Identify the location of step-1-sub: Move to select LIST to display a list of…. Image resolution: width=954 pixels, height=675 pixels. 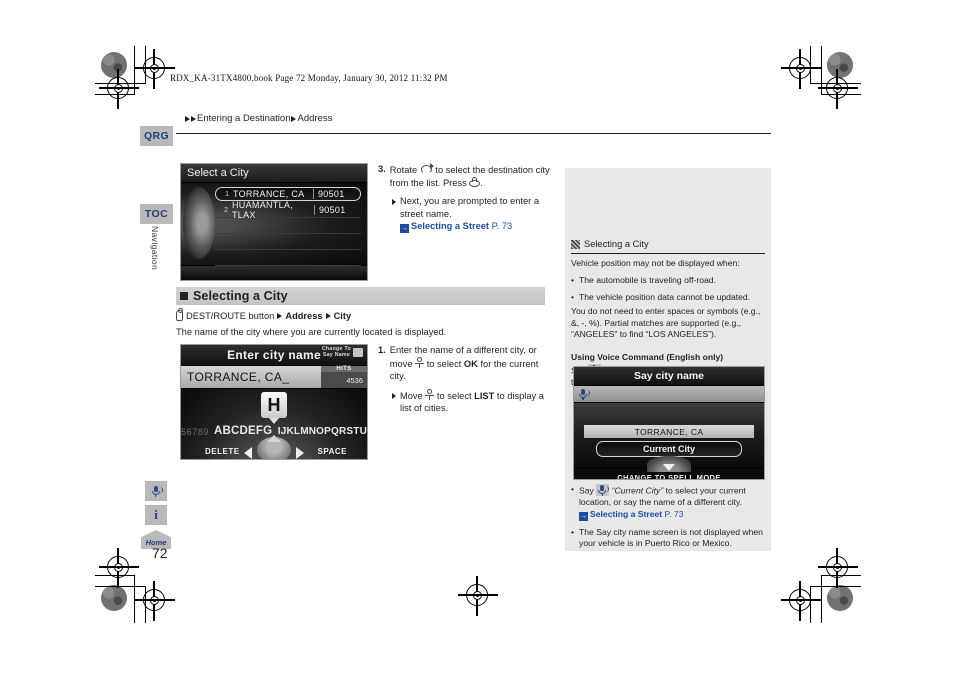
(467, 401).